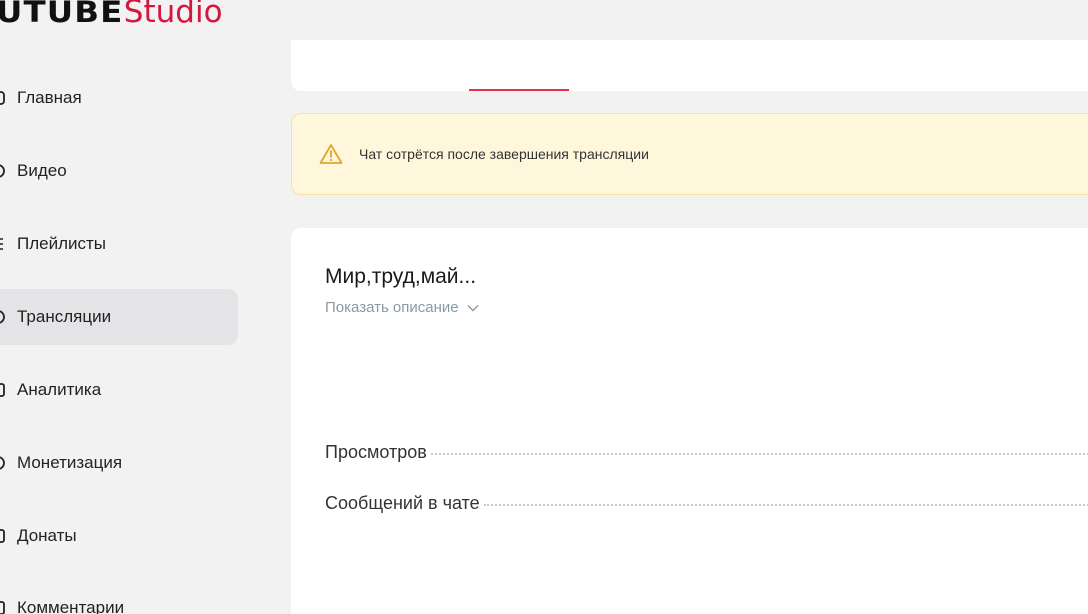 The width and height of the screenshot is (1088, 614). I want to click on chat-warning-banner: Чат сотрётся после завершения трансляции, so click(689, 154).